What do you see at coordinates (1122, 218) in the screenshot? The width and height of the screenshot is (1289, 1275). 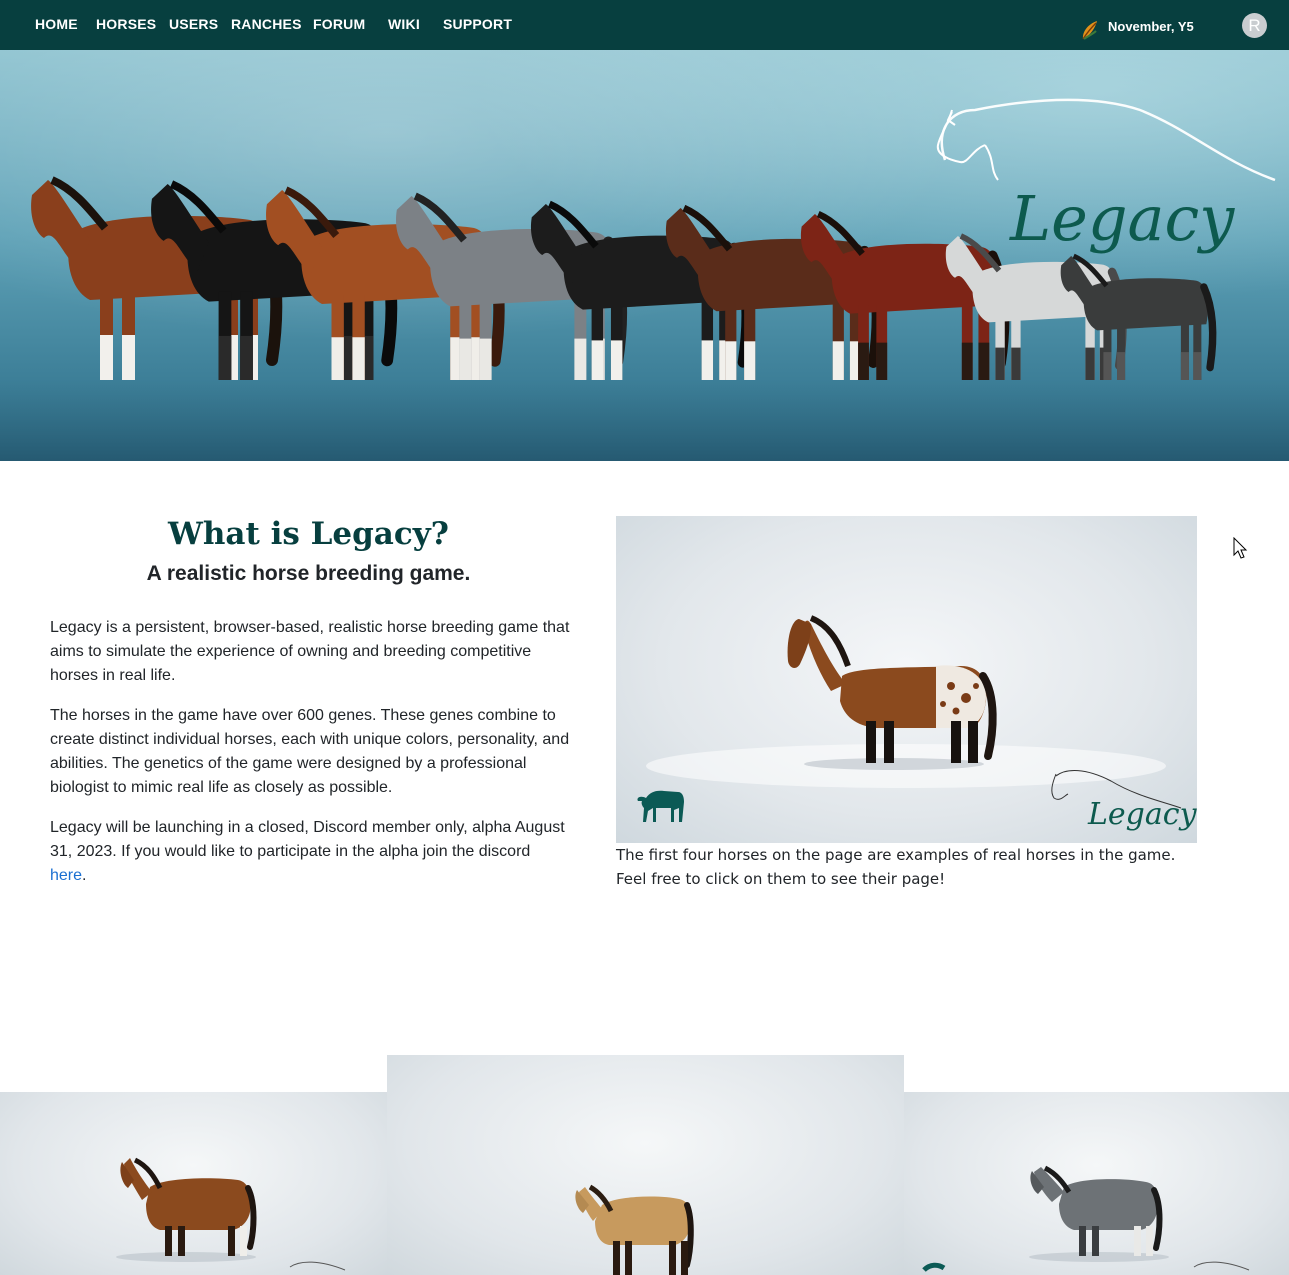 I see `legacy-logo-text: Legacy` at bounding box center [1122, 218].